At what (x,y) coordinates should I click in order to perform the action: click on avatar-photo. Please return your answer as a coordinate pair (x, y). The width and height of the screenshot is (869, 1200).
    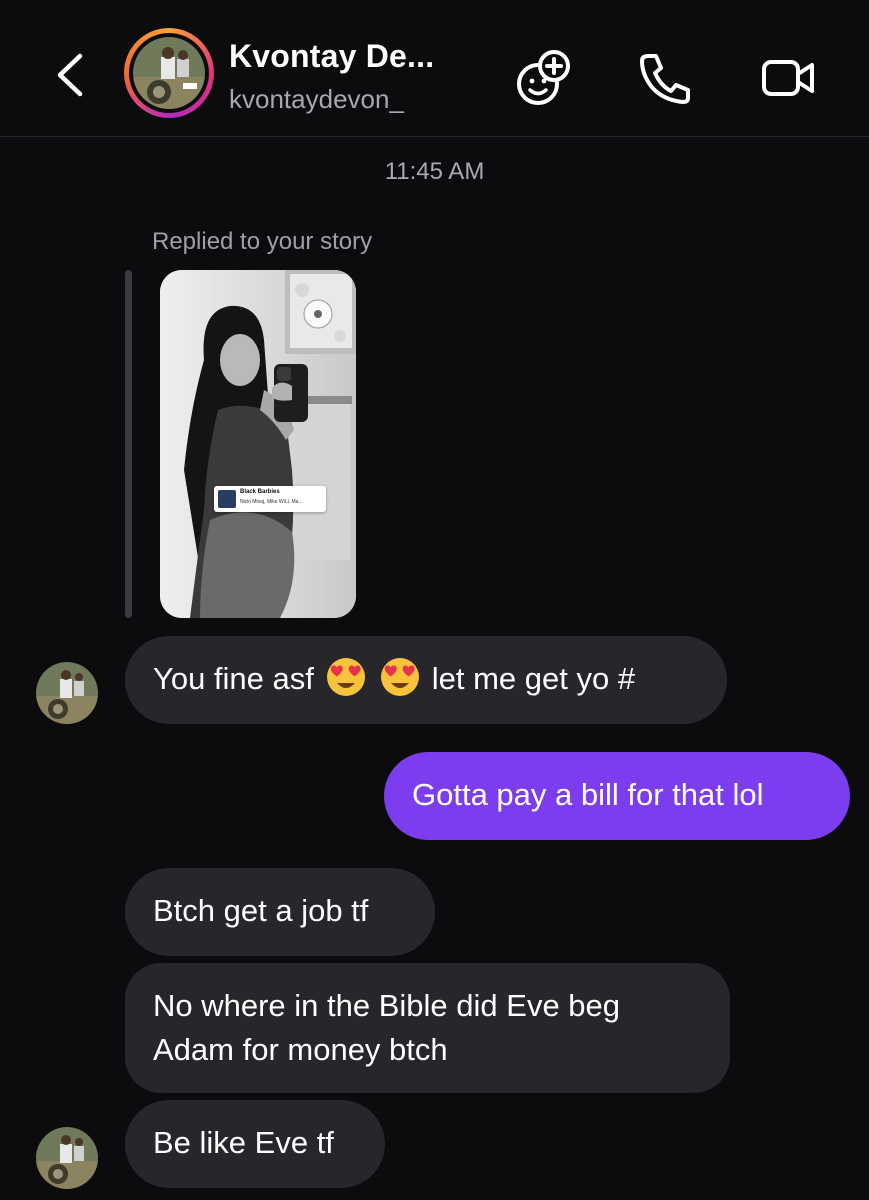
    Looking at the image, I should click on (169, 73).